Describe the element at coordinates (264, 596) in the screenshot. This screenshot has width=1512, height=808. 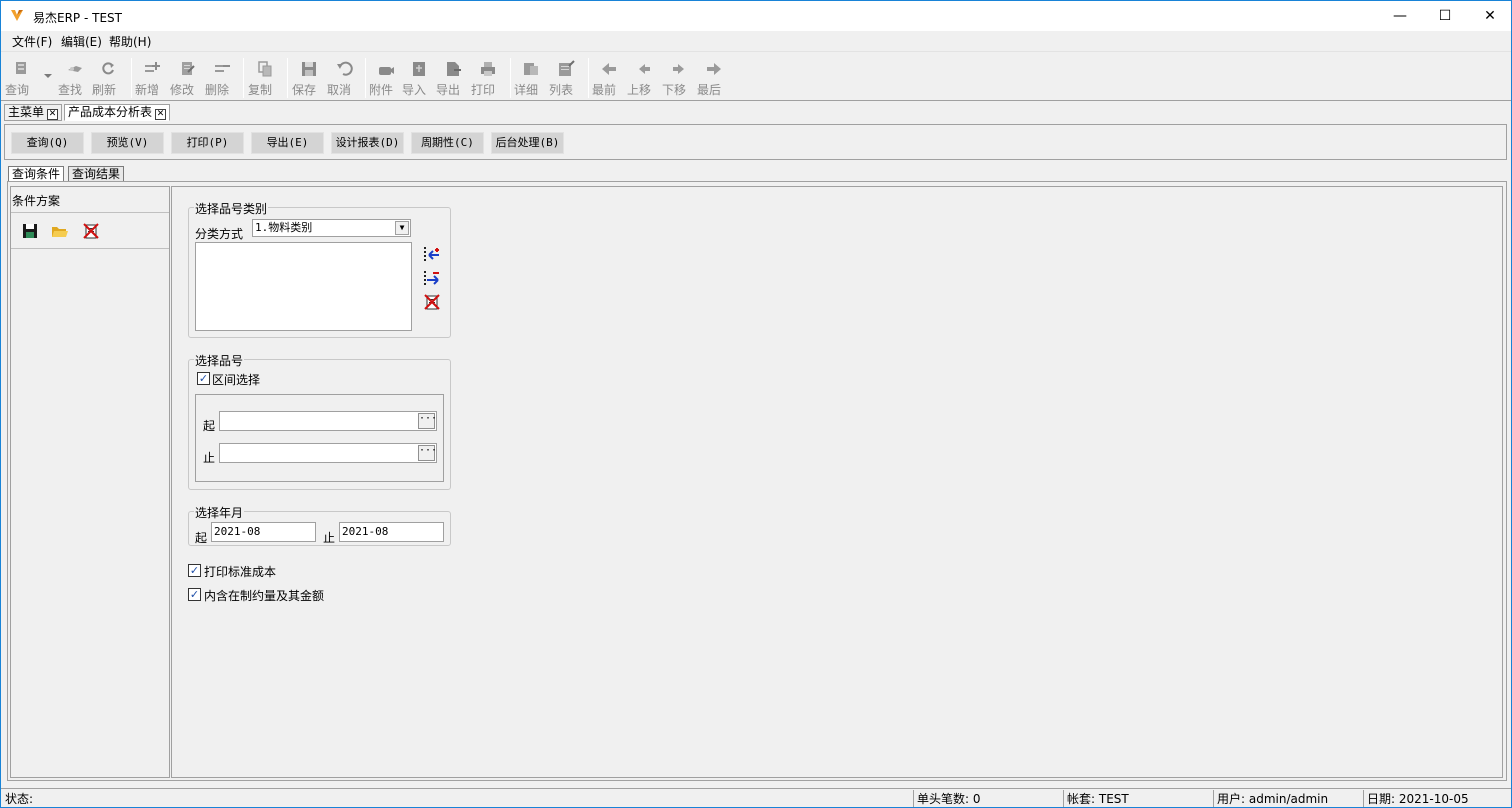
I see `include-wip-label: 内含在制约量及其金额` at that location.